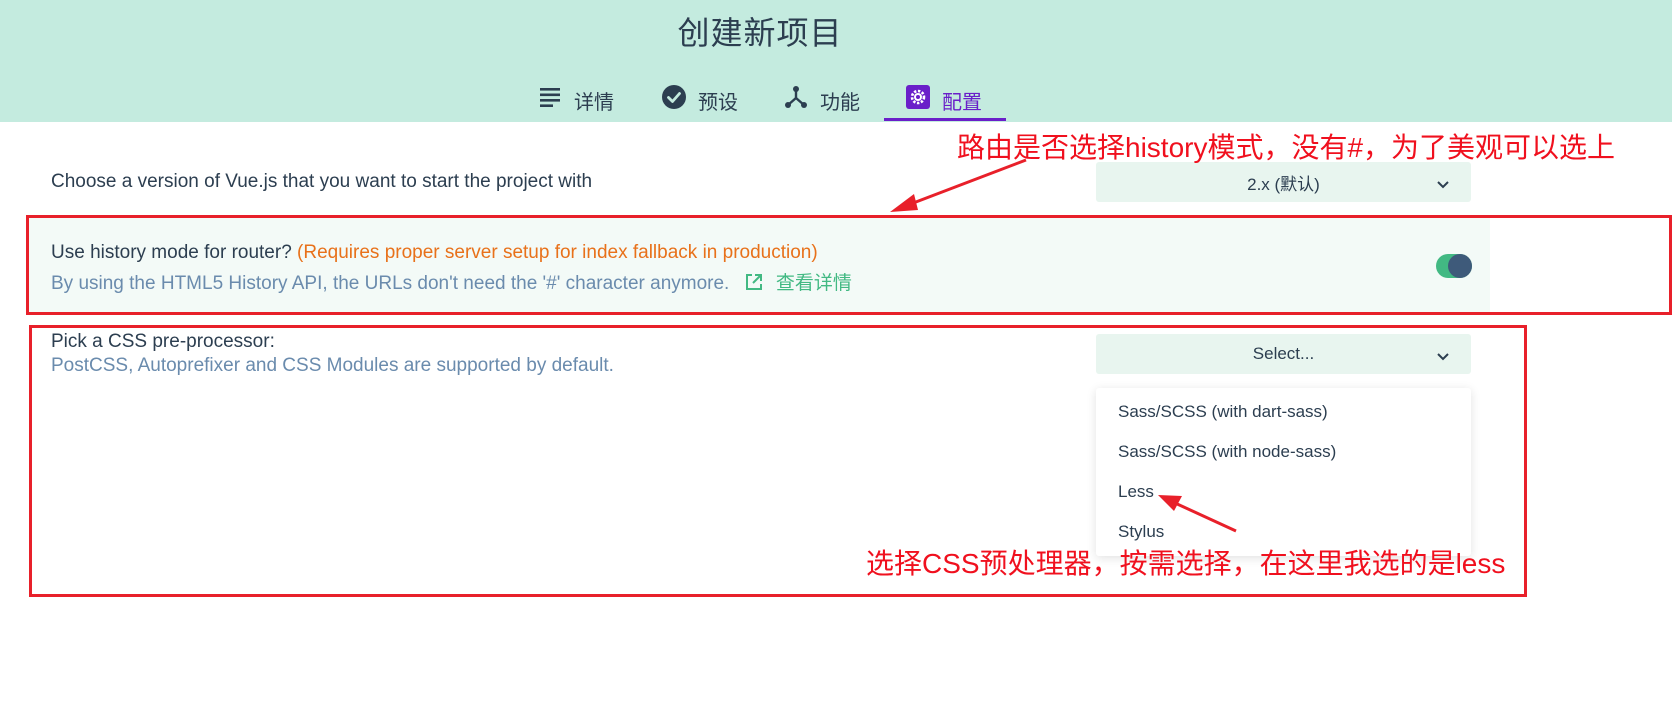 The image size is (1672, 715). I want to click on annotation-arrows, so click(1063, 345).